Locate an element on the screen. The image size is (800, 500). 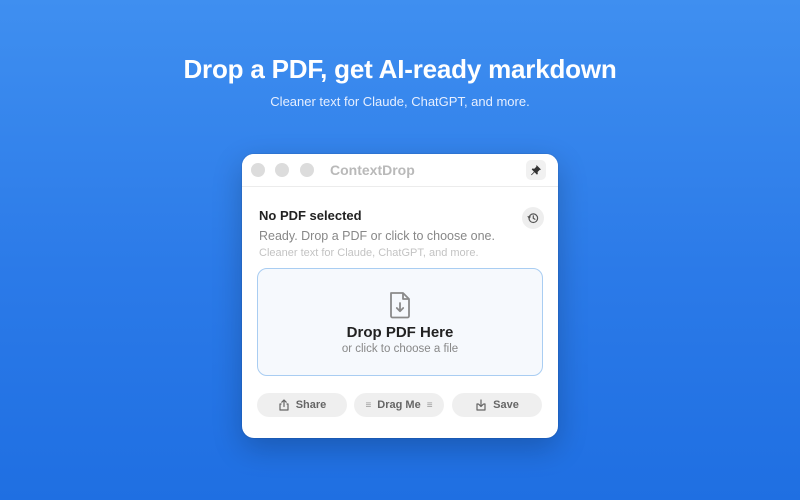
pdf-dropzone: Drop PDF Here or click to choose a file is located at coordinates (400, 322).